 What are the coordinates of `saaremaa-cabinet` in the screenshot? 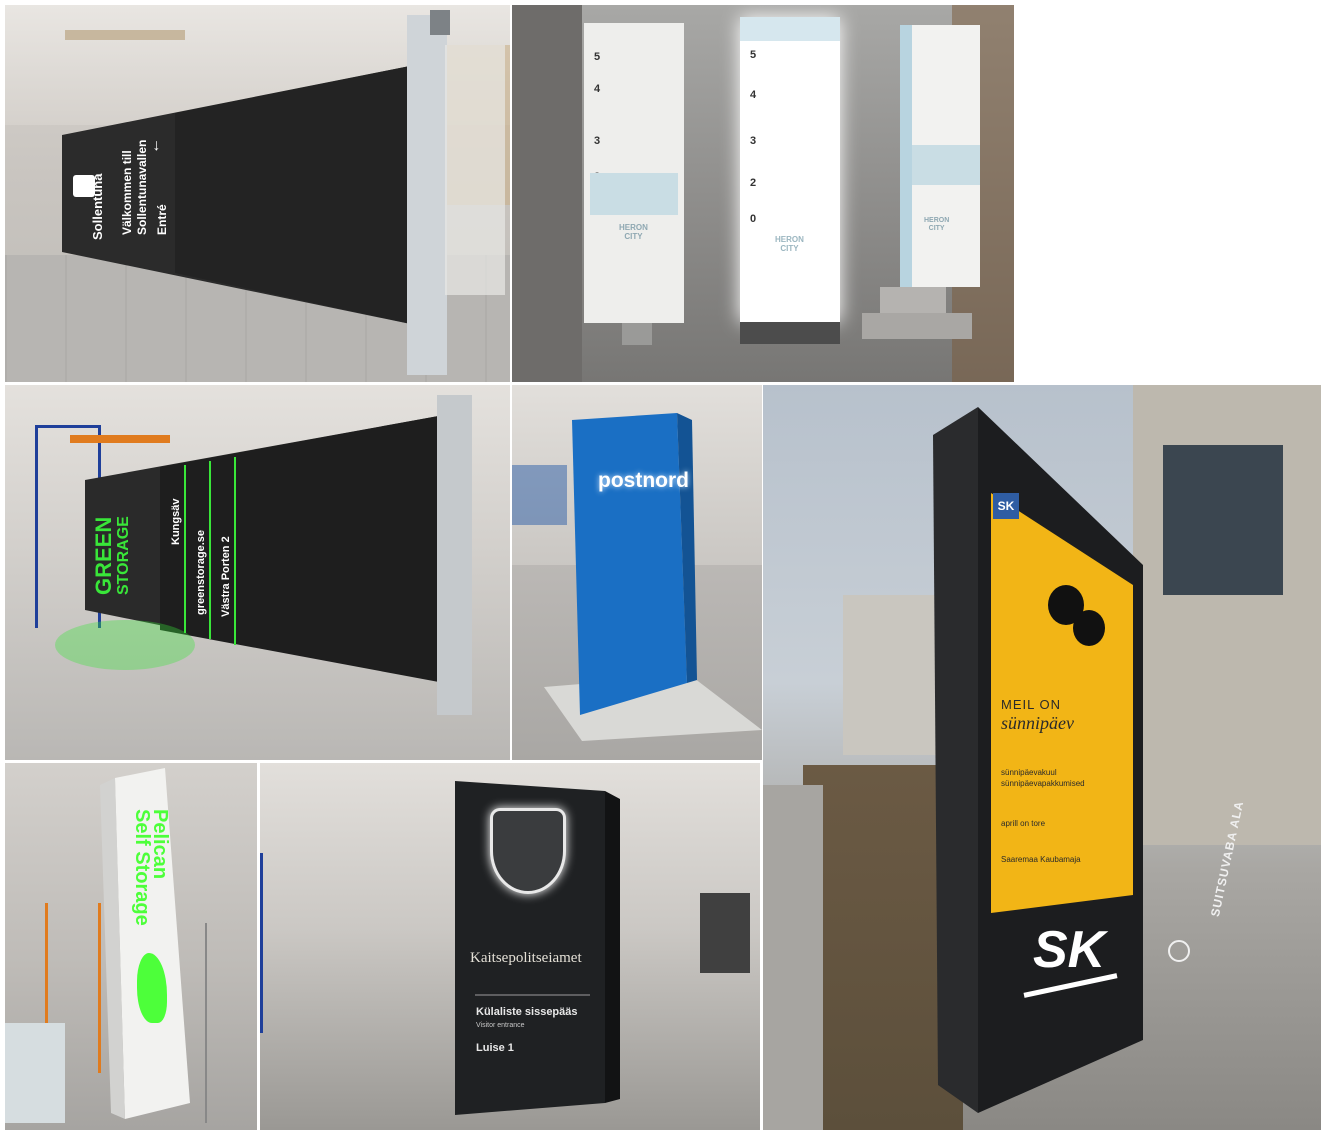 It's located at (1038, 760).